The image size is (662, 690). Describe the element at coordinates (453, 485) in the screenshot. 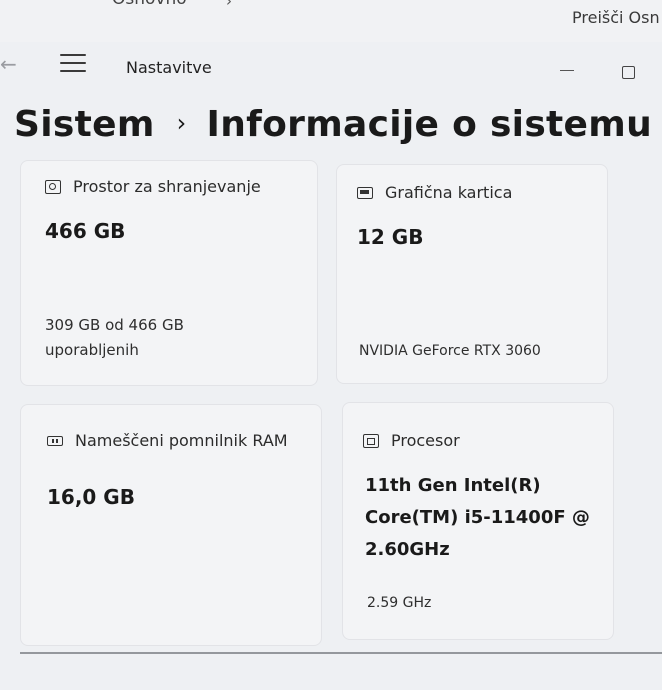

I see `processor-value-line1: 11th Gen Intel(R)` at that location.